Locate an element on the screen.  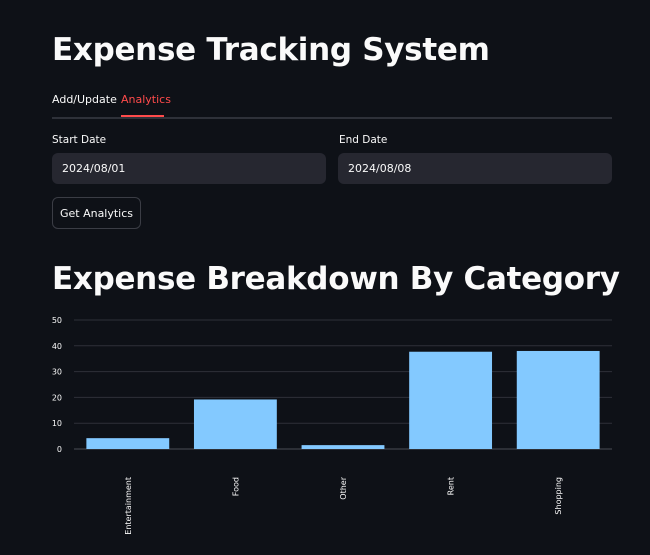
y-tick-label: 30 is located at coordinates (57, 372).